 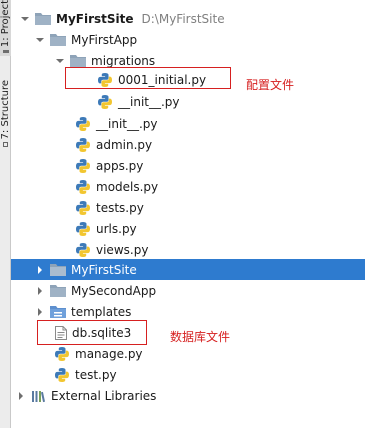 What do you see at coordinates (183, 18) in the screenshot?
I see `root-path: D:\MyFirstSite` at bounding box center [183, 18].